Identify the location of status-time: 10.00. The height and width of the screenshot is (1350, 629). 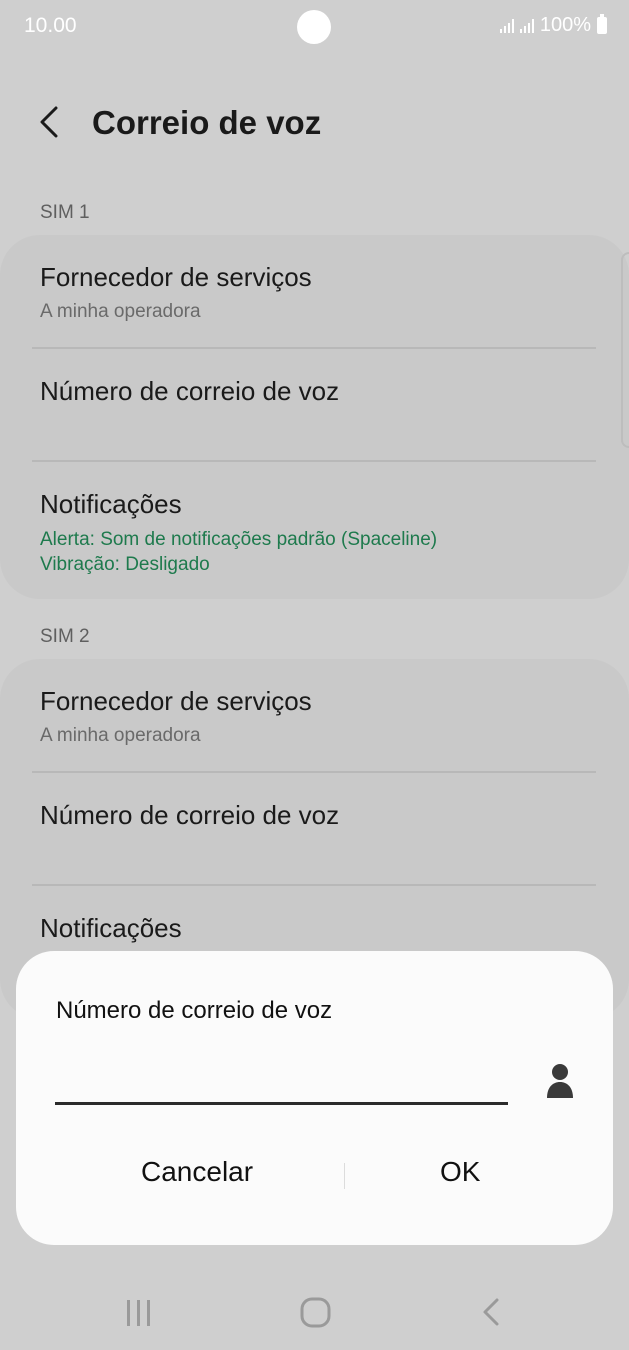
(50, 25).